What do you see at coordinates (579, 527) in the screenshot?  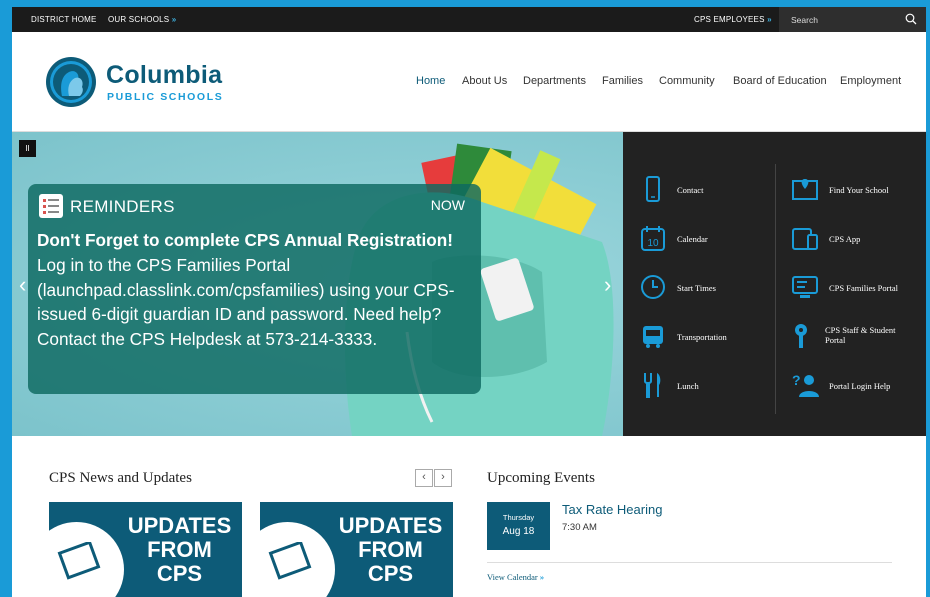 I see `event-time: 7:30 AM` at bounding box center [579, 527].